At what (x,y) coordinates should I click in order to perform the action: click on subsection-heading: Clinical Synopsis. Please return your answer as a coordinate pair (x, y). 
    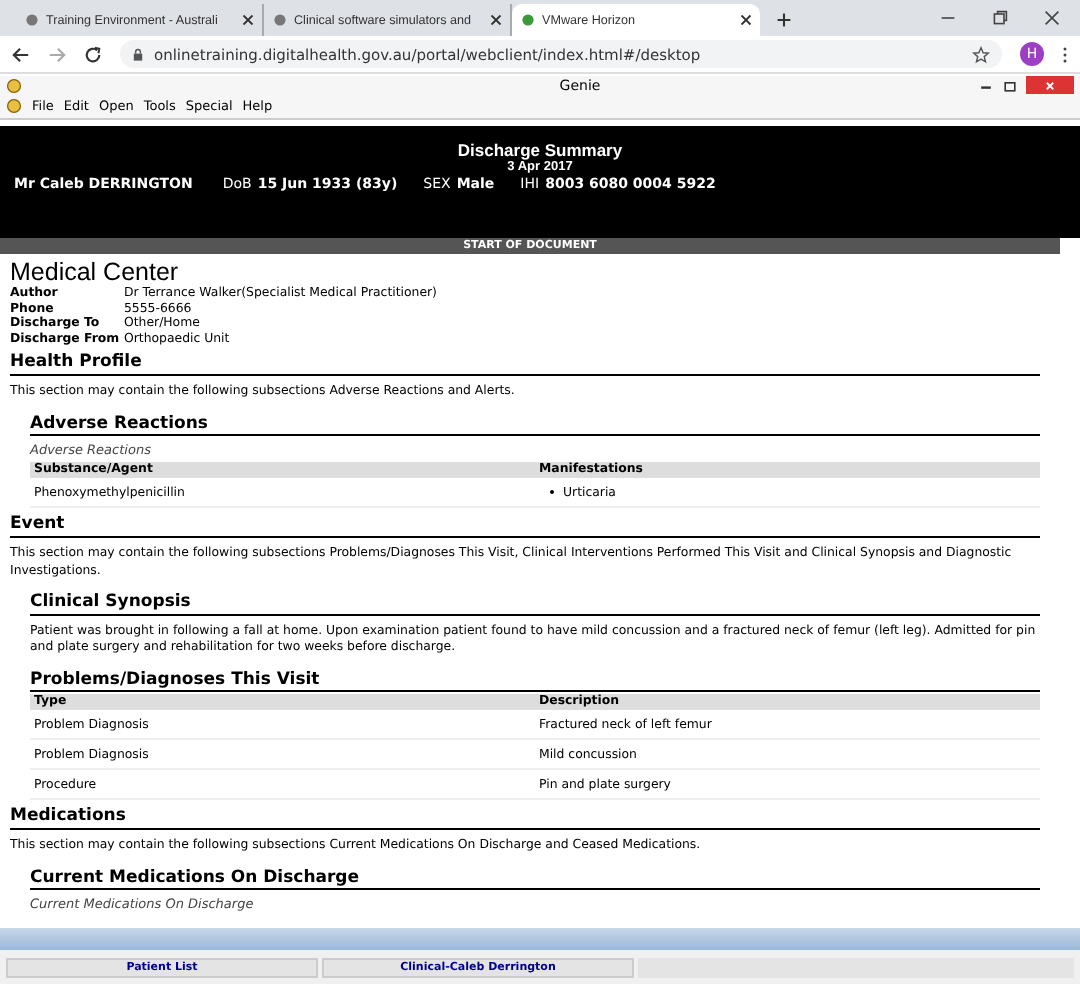
    Looking at the image, I should click on (535, 603).